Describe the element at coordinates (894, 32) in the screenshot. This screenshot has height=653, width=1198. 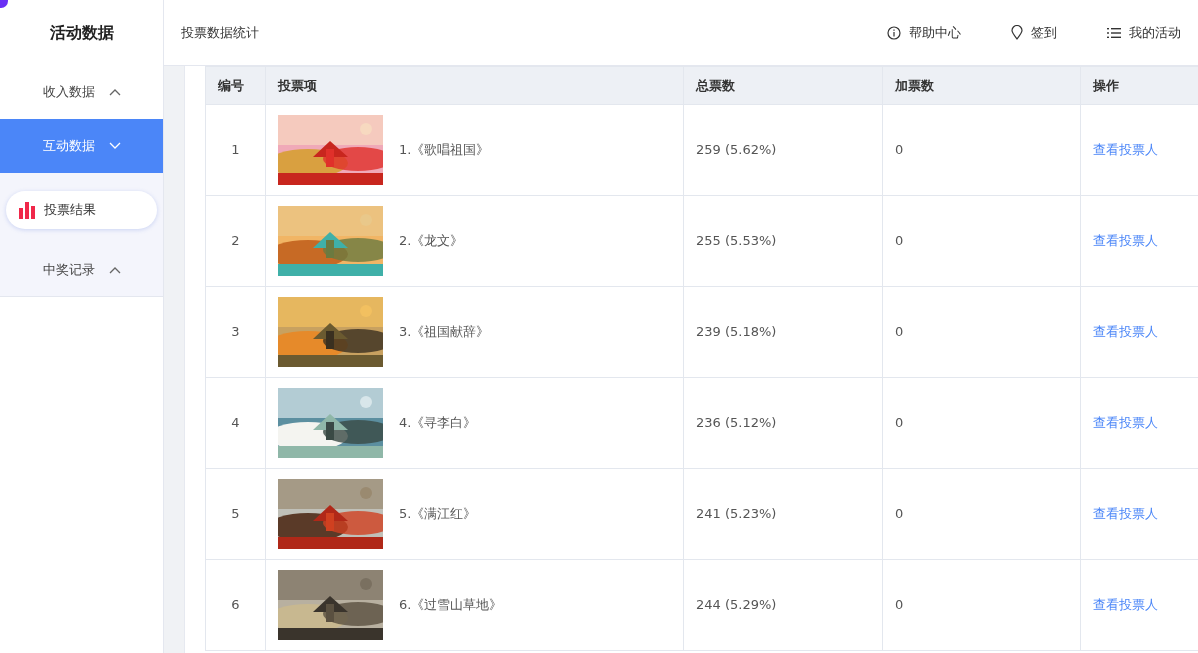
I see `info-icon` at that location.